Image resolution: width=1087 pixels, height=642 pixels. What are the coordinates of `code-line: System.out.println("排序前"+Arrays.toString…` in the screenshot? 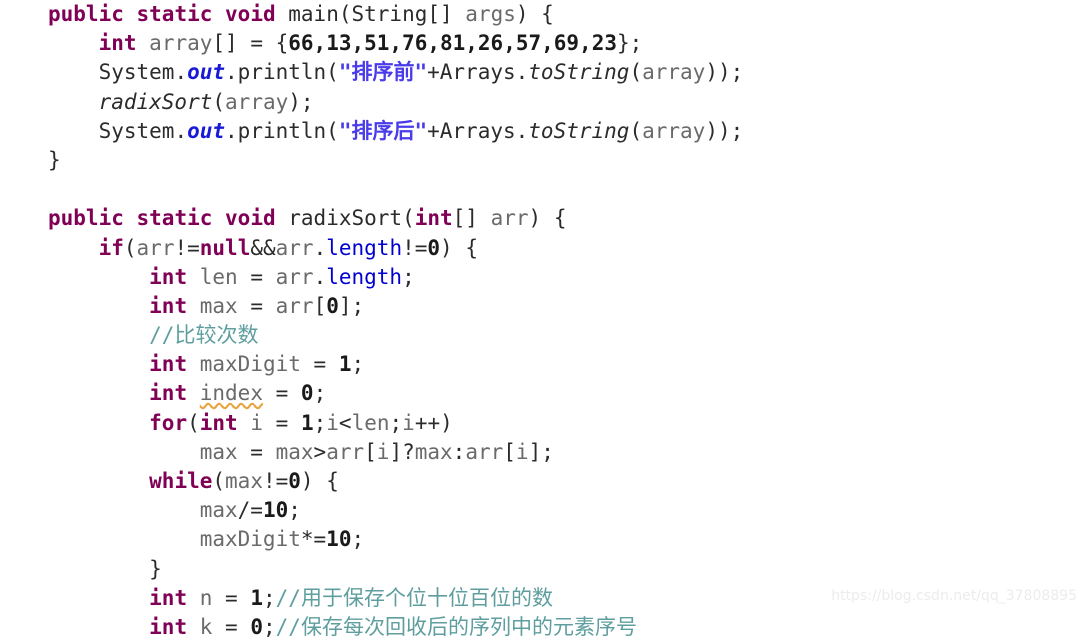 It's located at (543, 72).